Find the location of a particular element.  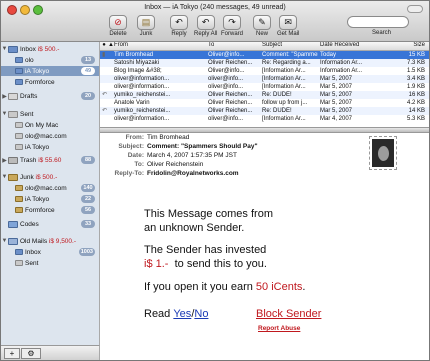

date-label: Date: is located at coordinates (135, 155).